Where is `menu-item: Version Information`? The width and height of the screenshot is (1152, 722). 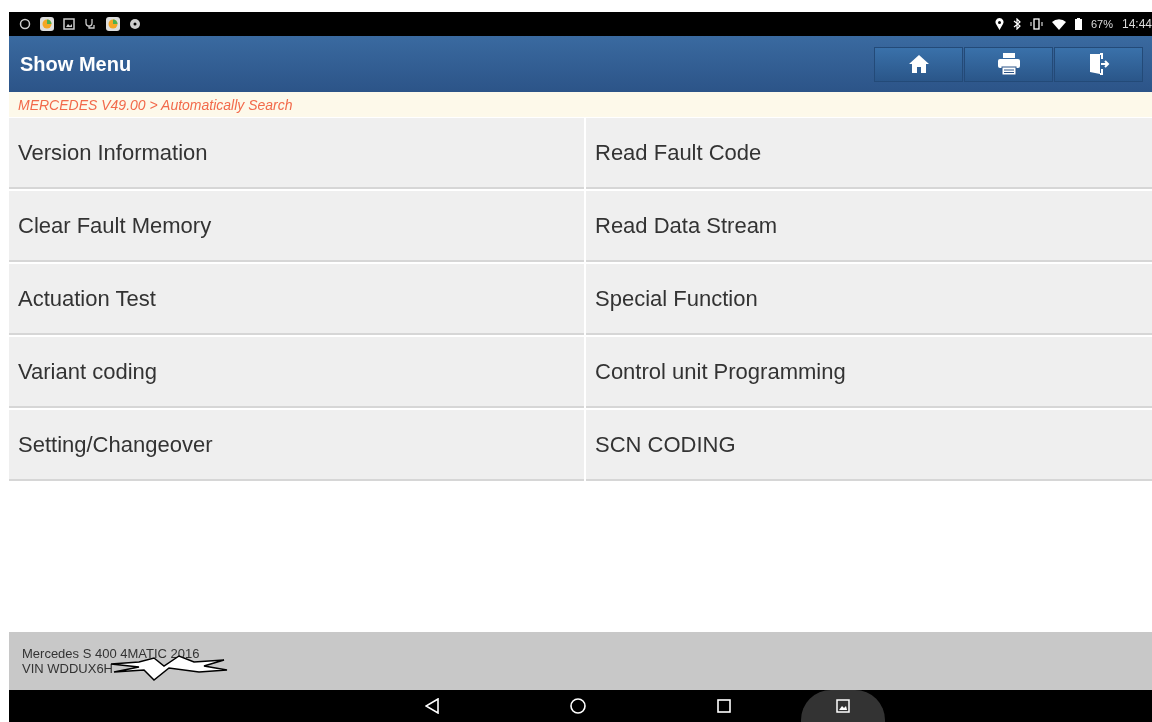
menu-item: Version Information is located at coordinates (296, 153).